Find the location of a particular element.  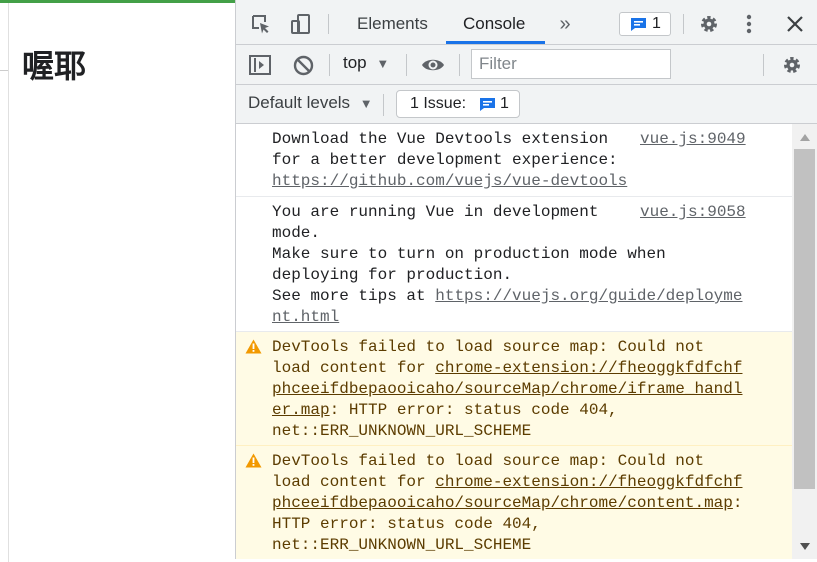

console-toolbar: top ▼ is located at coordinates (526, 65).